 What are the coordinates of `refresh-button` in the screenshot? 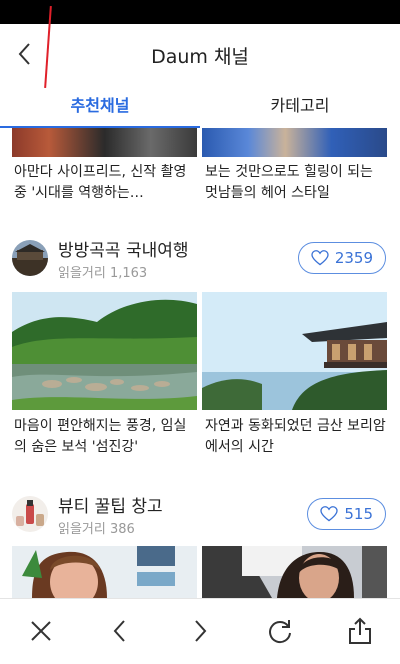 It's located at (280, 631).